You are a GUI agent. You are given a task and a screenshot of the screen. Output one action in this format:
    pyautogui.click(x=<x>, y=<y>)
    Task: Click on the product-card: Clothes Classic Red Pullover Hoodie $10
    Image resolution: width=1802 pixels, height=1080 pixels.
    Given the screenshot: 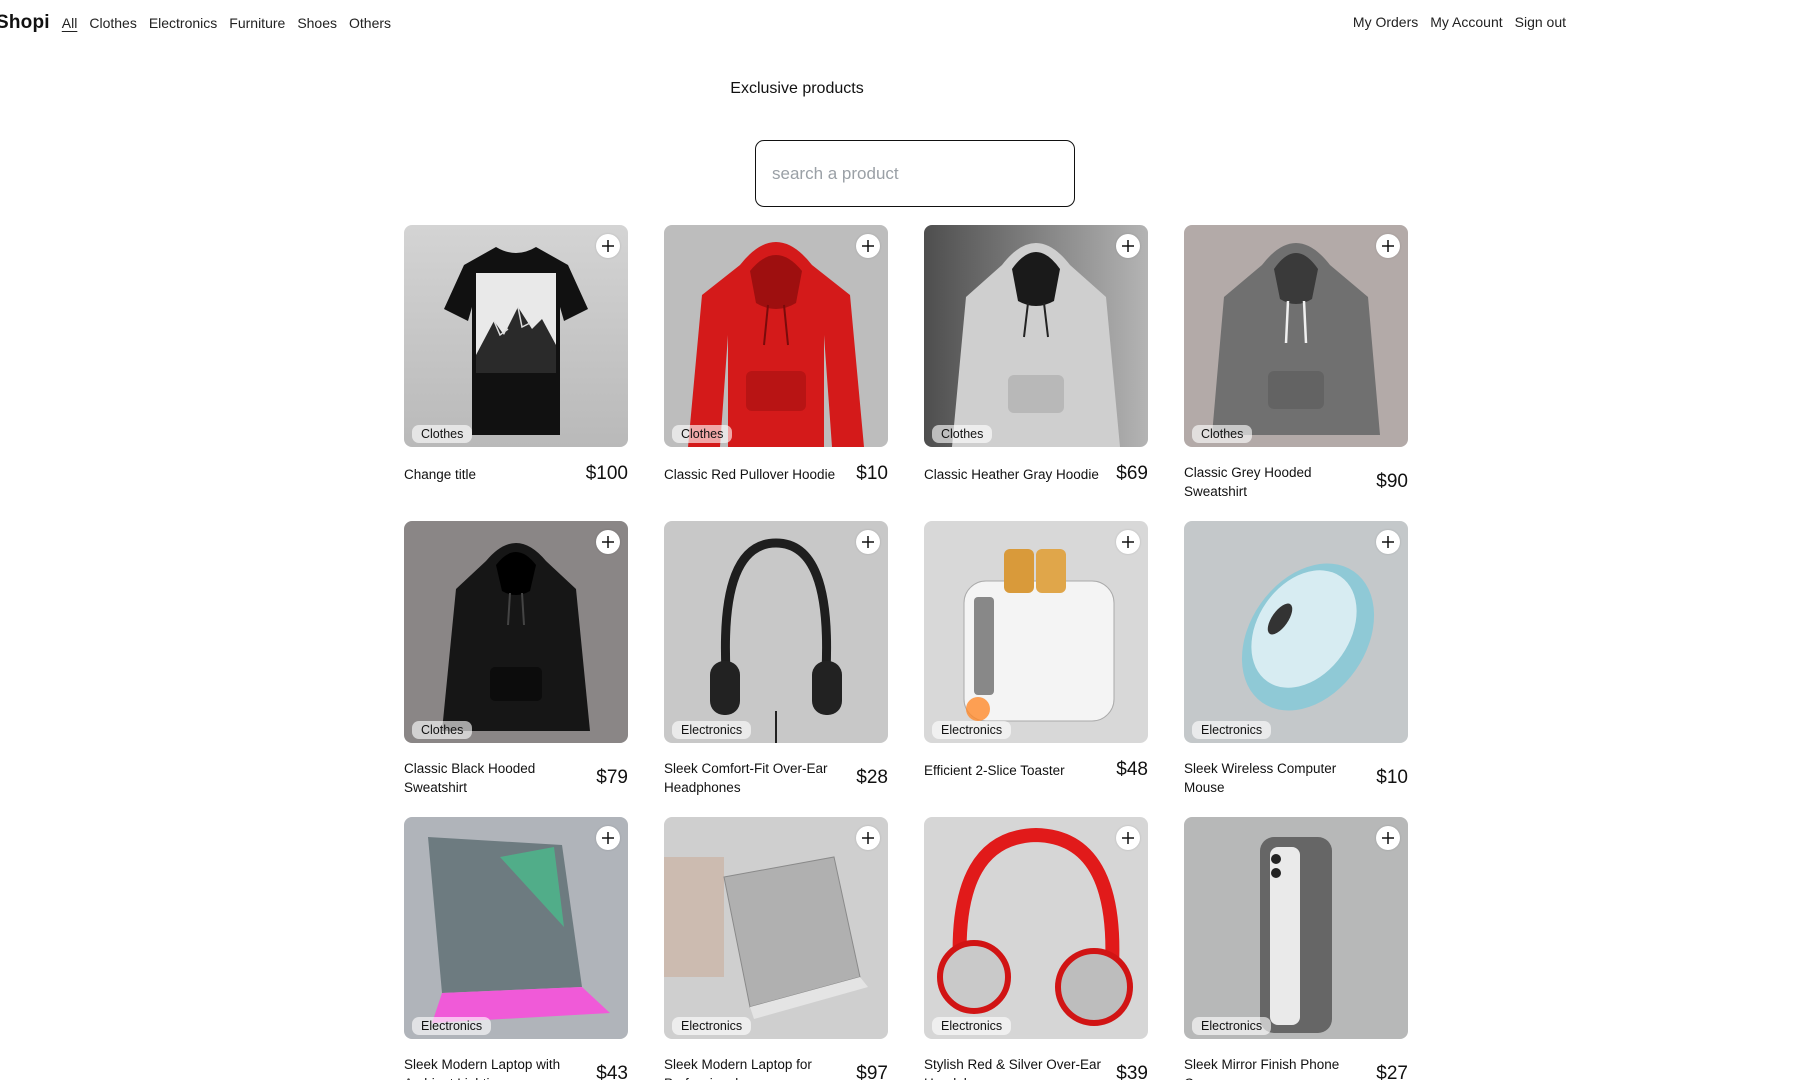 What is the action you would take?
    pyautogui.click(x=776, y=355)
    